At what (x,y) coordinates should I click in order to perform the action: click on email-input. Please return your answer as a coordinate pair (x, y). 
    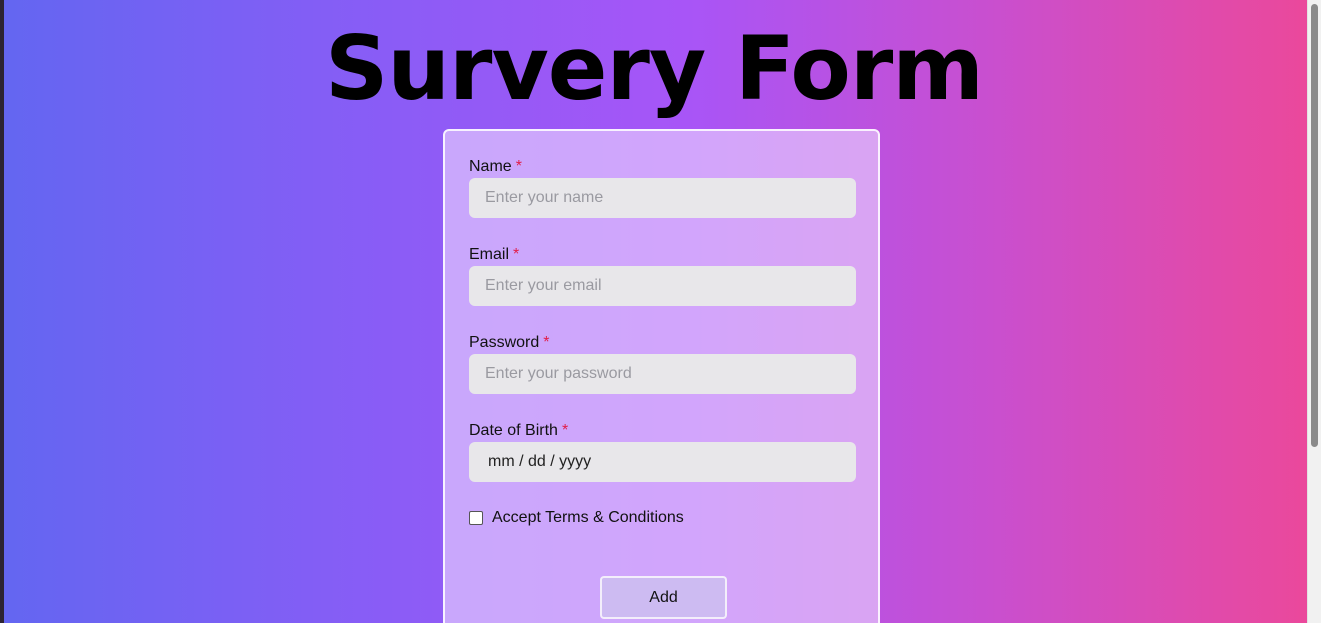
    Looking at the image, I should click on (662, 286).